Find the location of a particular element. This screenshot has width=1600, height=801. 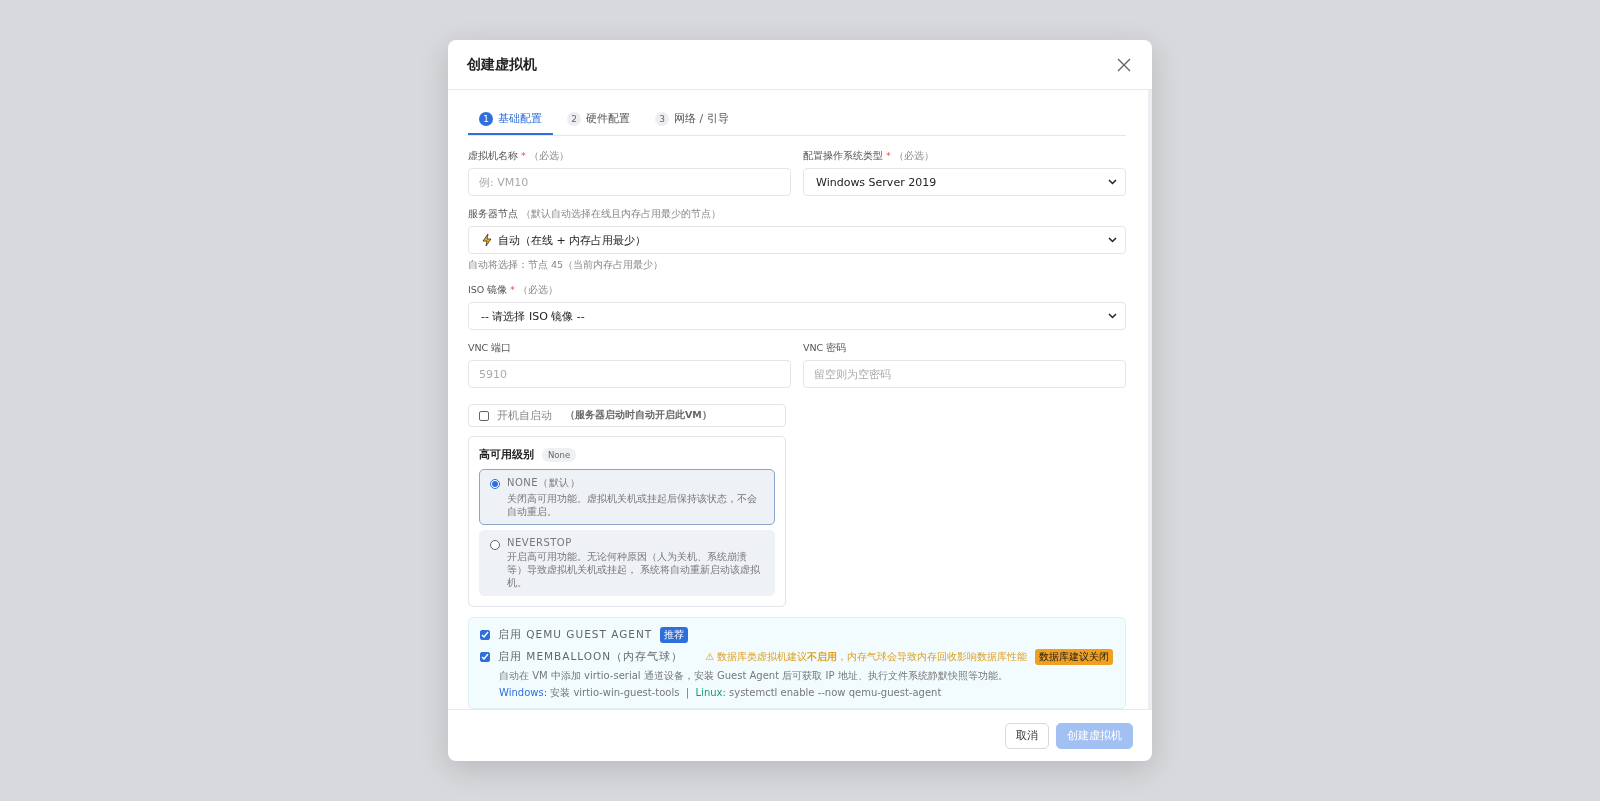

field-label: 配置操作系统类型 * （必选） is located at coordinates (869, 156).